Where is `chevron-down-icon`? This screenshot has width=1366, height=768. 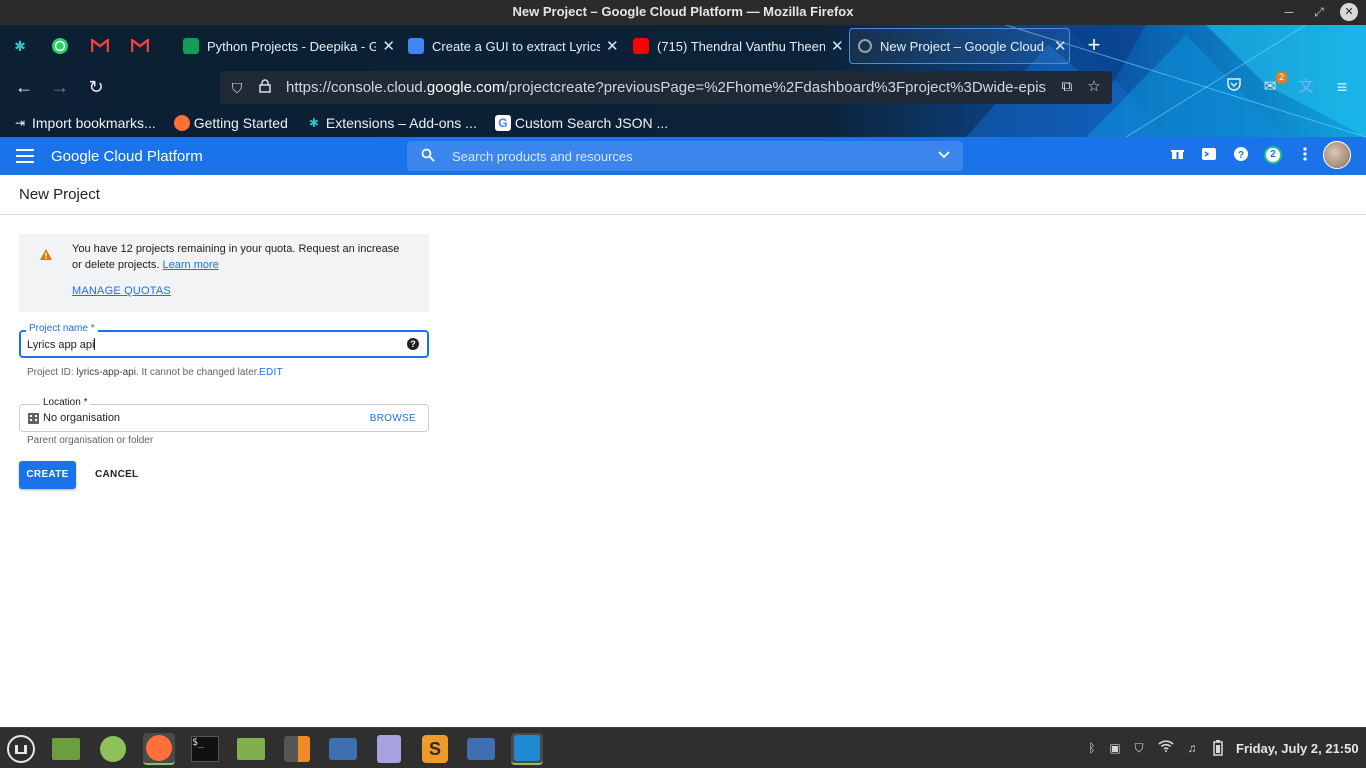
chevron-down-icon is located at coordinates (944, 155).